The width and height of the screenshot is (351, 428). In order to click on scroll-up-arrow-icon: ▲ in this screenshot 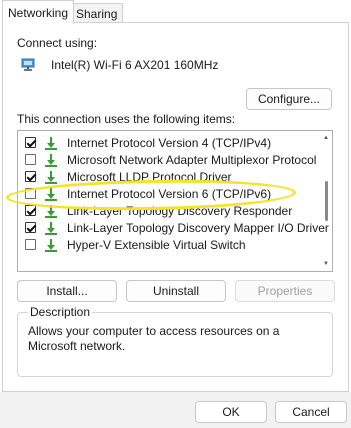, I will do `click(326, 138)`.